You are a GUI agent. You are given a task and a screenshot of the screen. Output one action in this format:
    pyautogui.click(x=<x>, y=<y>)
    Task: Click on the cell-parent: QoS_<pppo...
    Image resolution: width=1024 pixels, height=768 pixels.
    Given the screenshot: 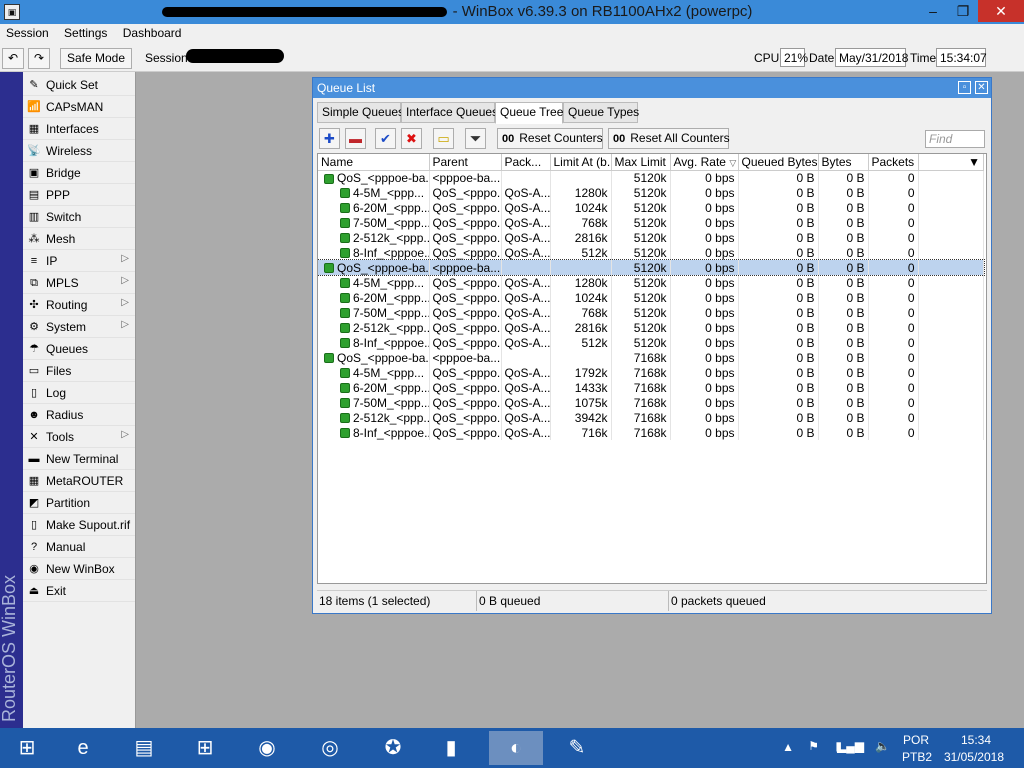 What is the action you would take?
    pyautogui.click(x=465, y=387)
    